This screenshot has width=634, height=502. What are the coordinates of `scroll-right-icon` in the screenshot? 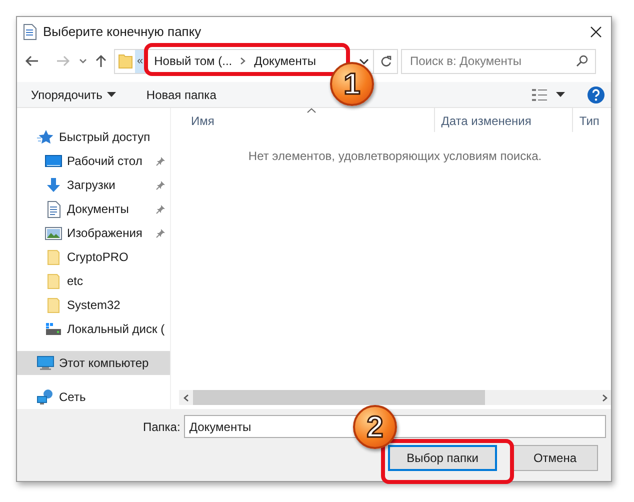 It's located at (605, 398).